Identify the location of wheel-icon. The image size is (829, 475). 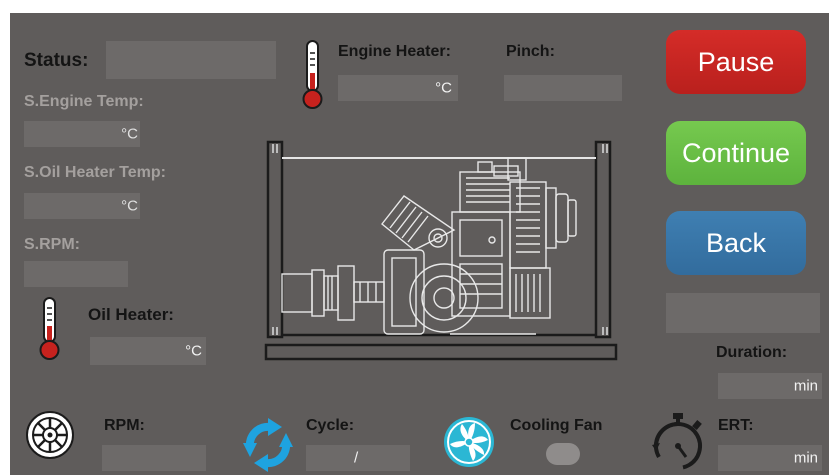
(50, 435).